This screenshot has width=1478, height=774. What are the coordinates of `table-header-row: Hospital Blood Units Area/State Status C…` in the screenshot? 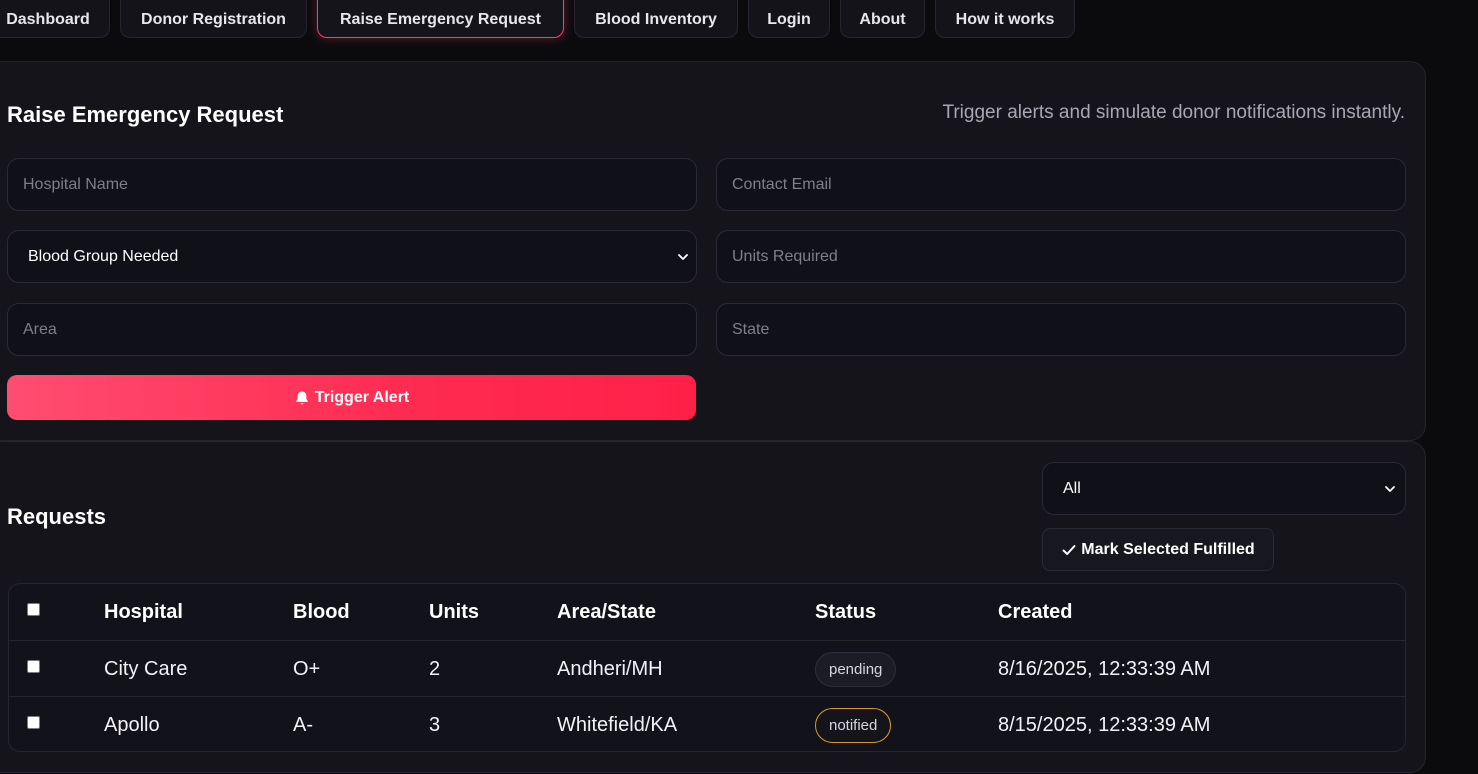 It's located at (707, 612).